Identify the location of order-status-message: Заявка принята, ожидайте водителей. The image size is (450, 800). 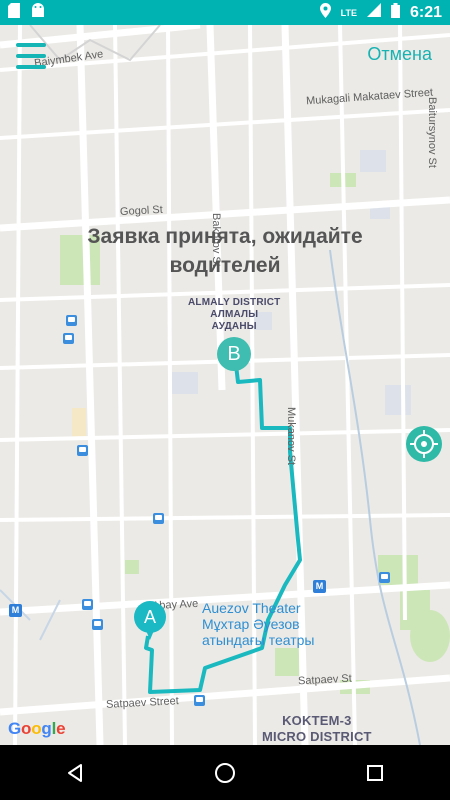
(225, 251).